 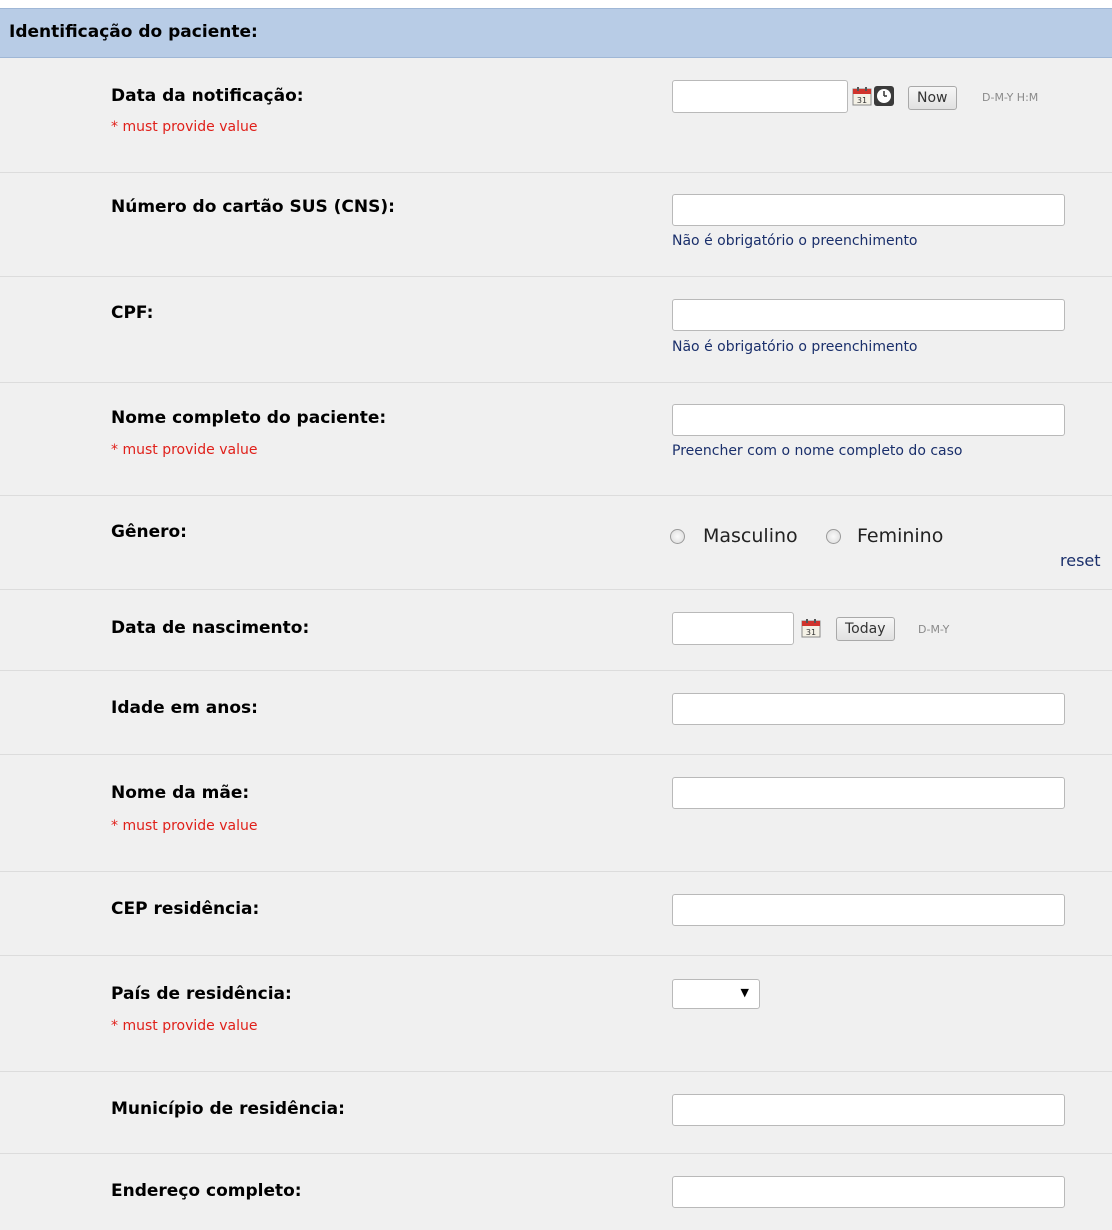 What do you see at coordinates (900, 536) in the screenshot?
I see `radio-label-feminino: Feminino` at bounding box center [900, 536].